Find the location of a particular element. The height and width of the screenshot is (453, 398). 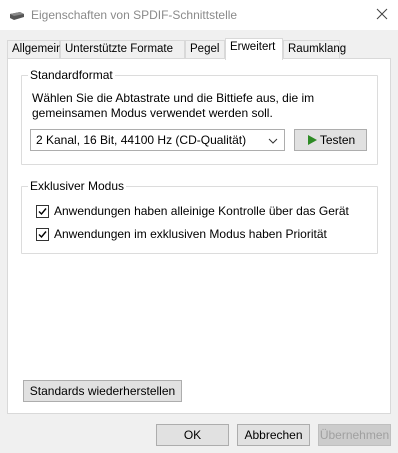

exclusive-priority-checkbox is located at coordinates (42, 234).